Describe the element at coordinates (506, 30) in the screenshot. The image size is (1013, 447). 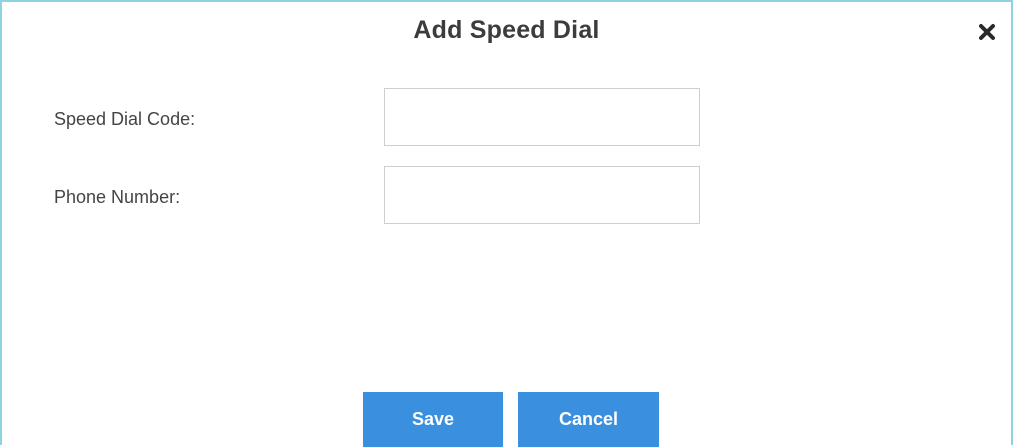
I see `dialog-title: Add Speed Dial` at that location.